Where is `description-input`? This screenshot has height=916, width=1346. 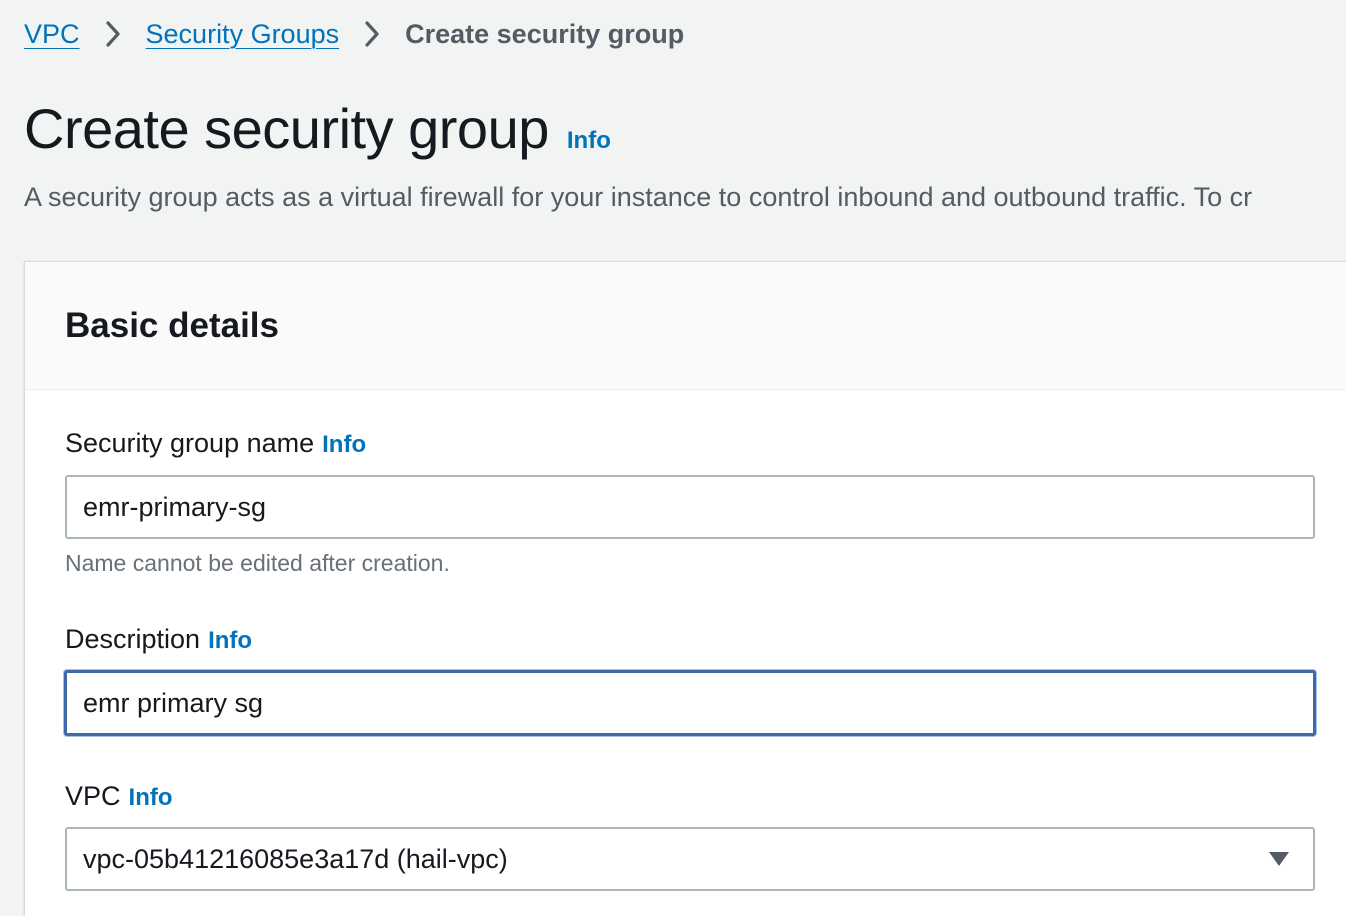
description-input is located at coordinates (690, 703).